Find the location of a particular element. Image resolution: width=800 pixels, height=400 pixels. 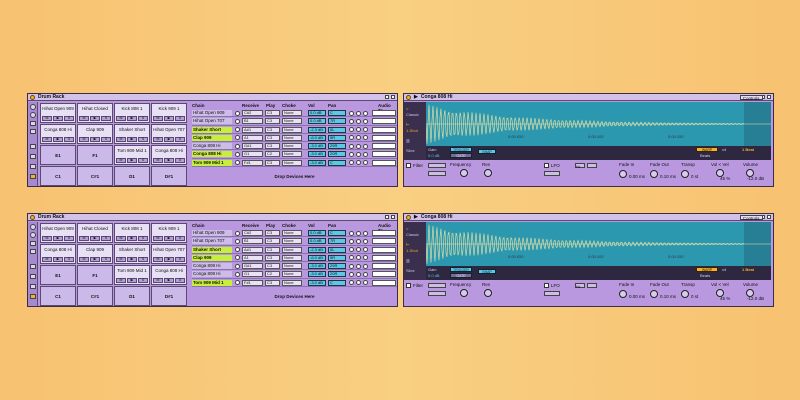

chain-row: Clap 909 A1 C3 None -6.0 dB 5R is located at coordinates (294, 258).